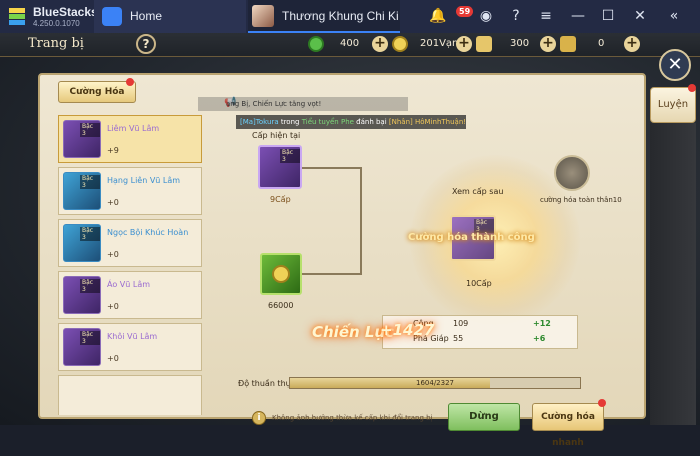 This screenshot has height=456, width=700. I want to click on item-name: Áo Vũ Lâm, so click(129, 284).